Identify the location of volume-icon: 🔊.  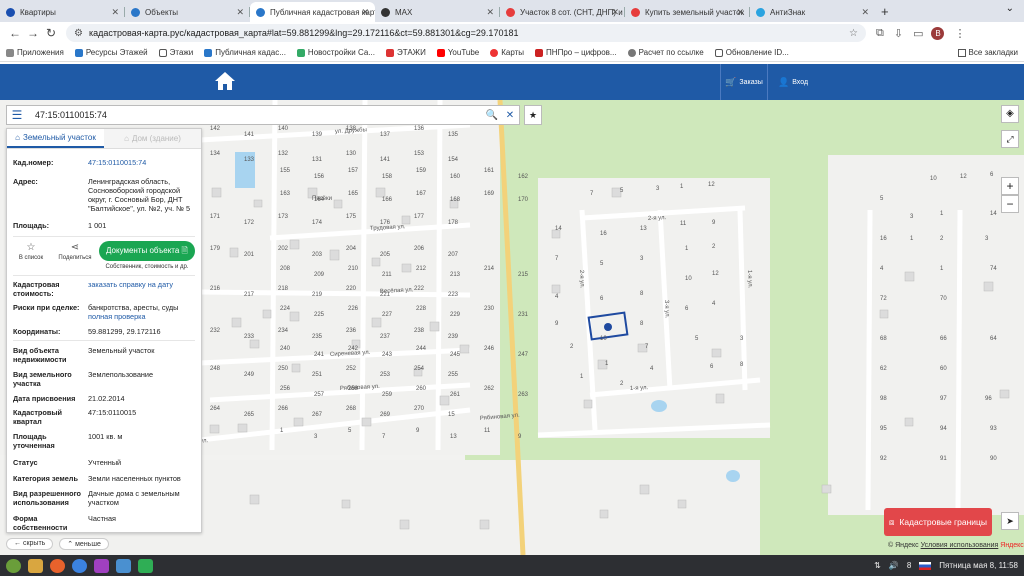
(894, 565).